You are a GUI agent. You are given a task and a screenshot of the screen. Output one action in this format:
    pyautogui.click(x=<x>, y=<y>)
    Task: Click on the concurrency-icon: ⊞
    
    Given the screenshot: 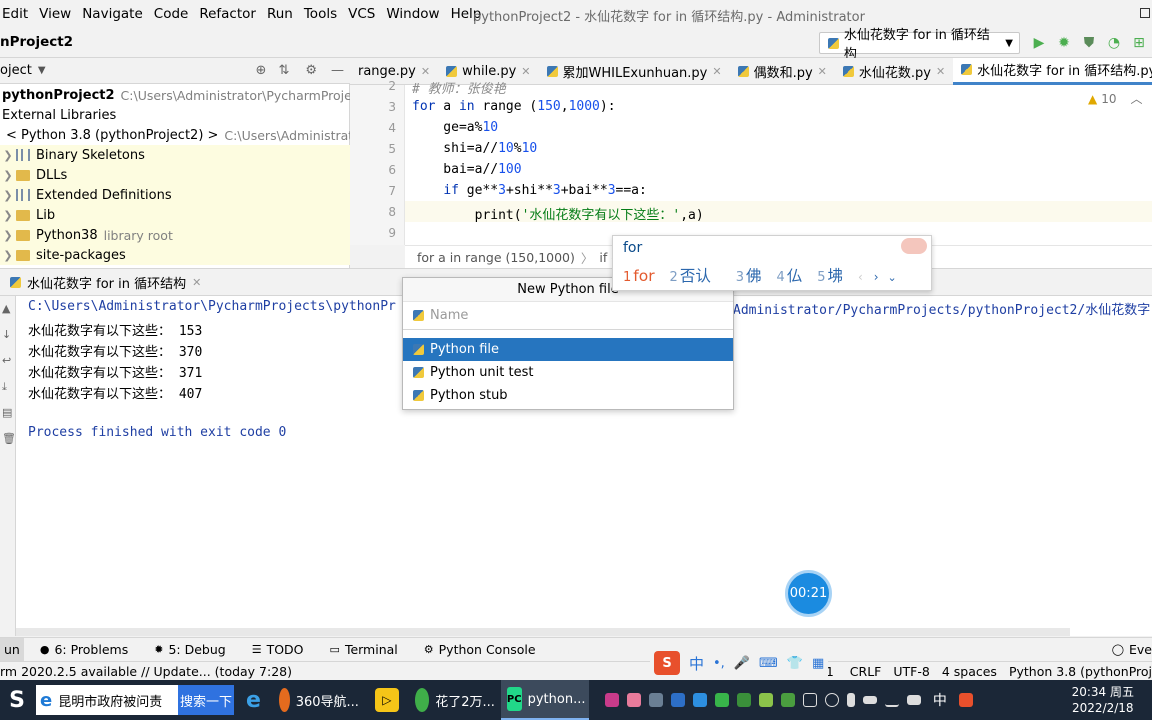 What is the action you would take?
    pyautogui.click(x=1139, y=43)
    